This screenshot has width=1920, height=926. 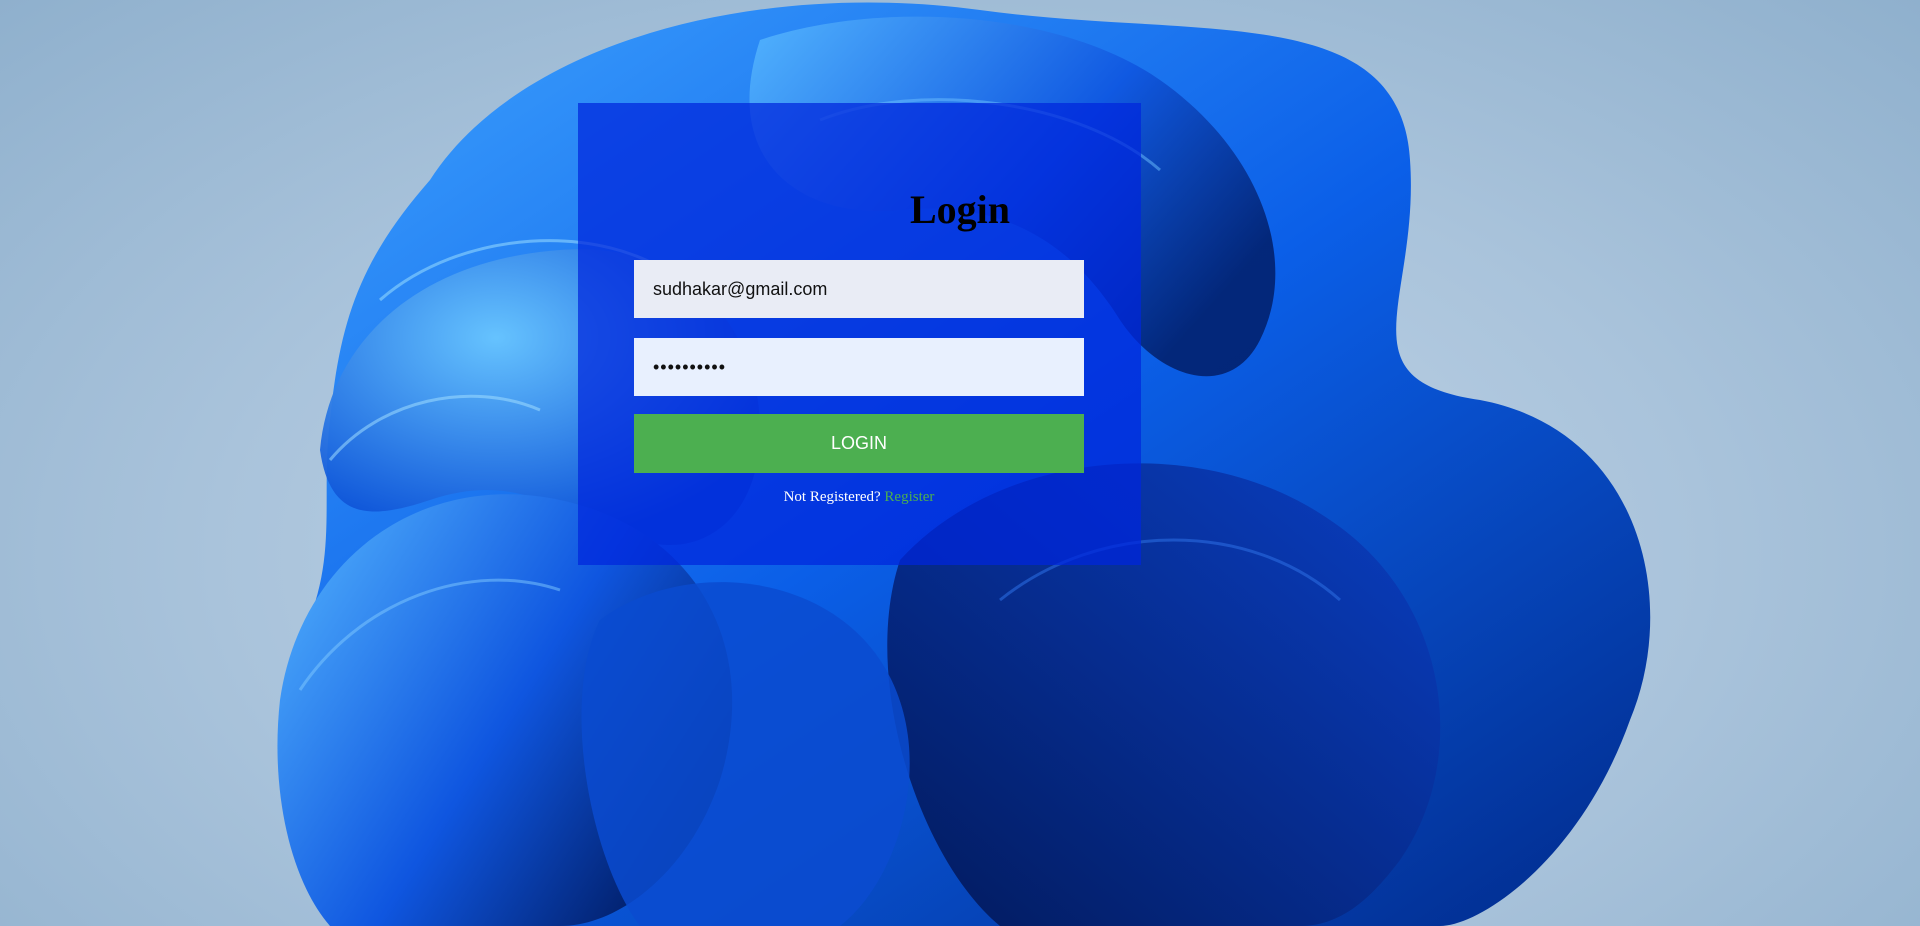 What do you see at coordinates (859, 289) in the screenshot?
I see `email-field` at bounding box center [859, 289].